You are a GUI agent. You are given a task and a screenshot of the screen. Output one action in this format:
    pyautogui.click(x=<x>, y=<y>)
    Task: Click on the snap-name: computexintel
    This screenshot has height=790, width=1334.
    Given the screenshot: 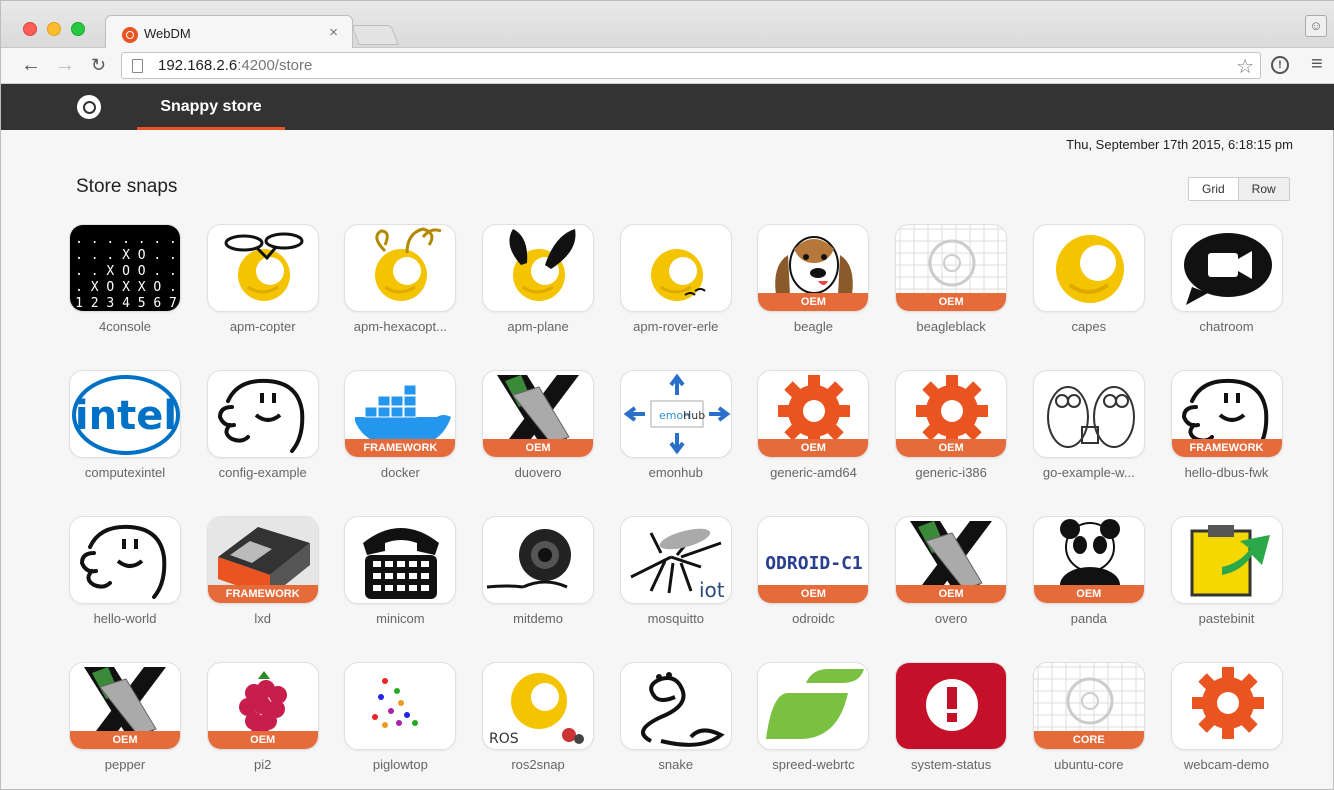 What is the action you would take?
    pyautogui.click(x=125, y=472)
    